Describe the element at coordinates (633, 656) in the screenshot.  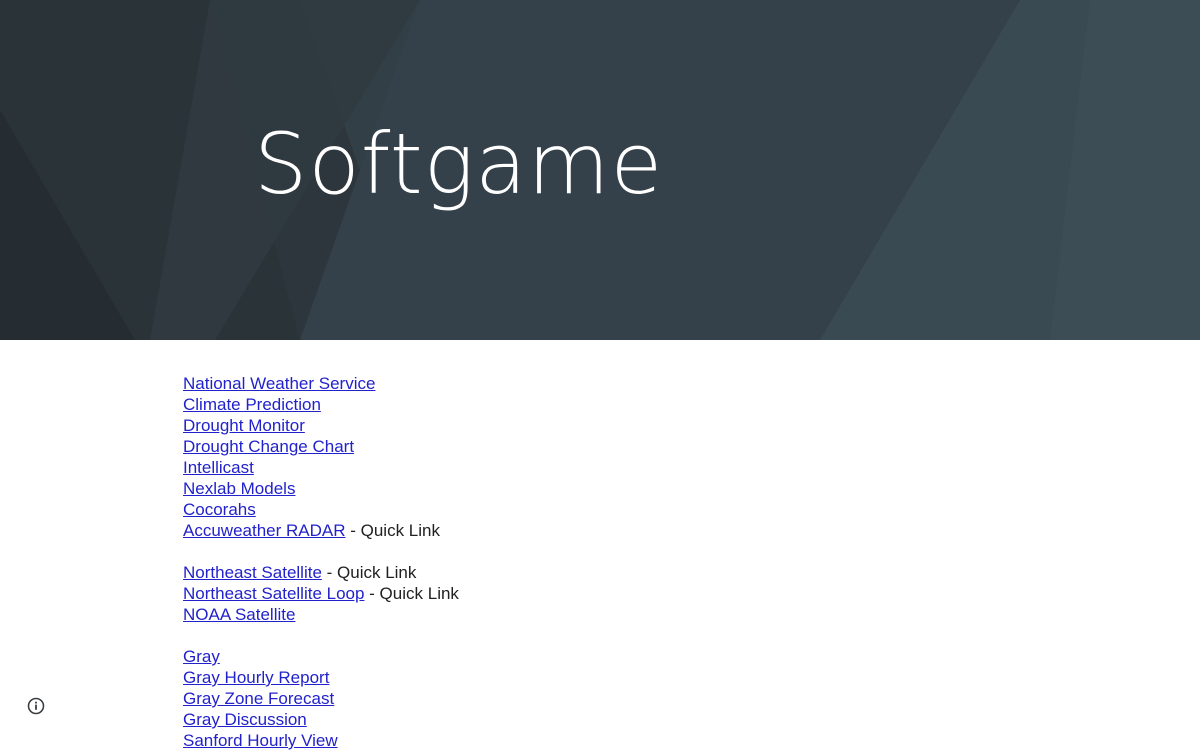
I see `list-item: Gray` at that location.